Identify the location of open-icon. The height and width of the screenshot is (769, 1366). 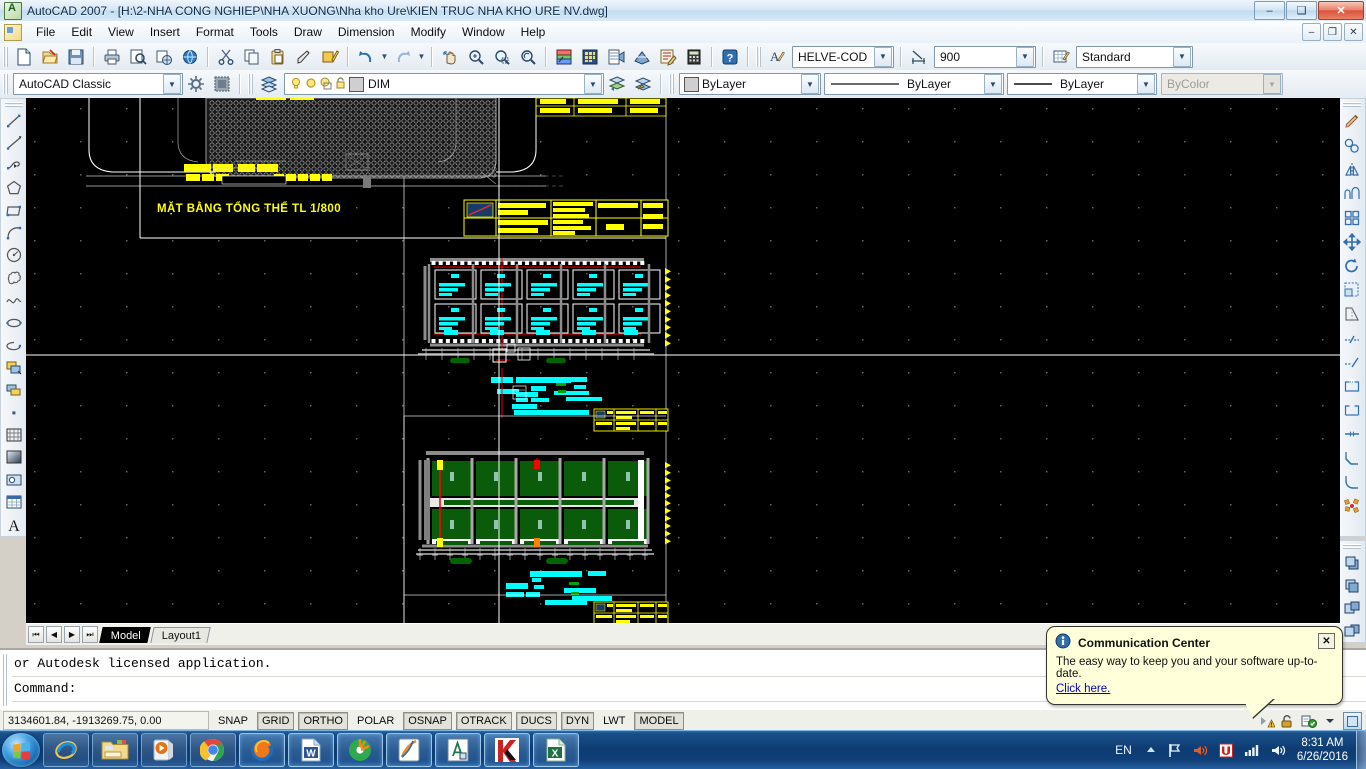
(50, 57).